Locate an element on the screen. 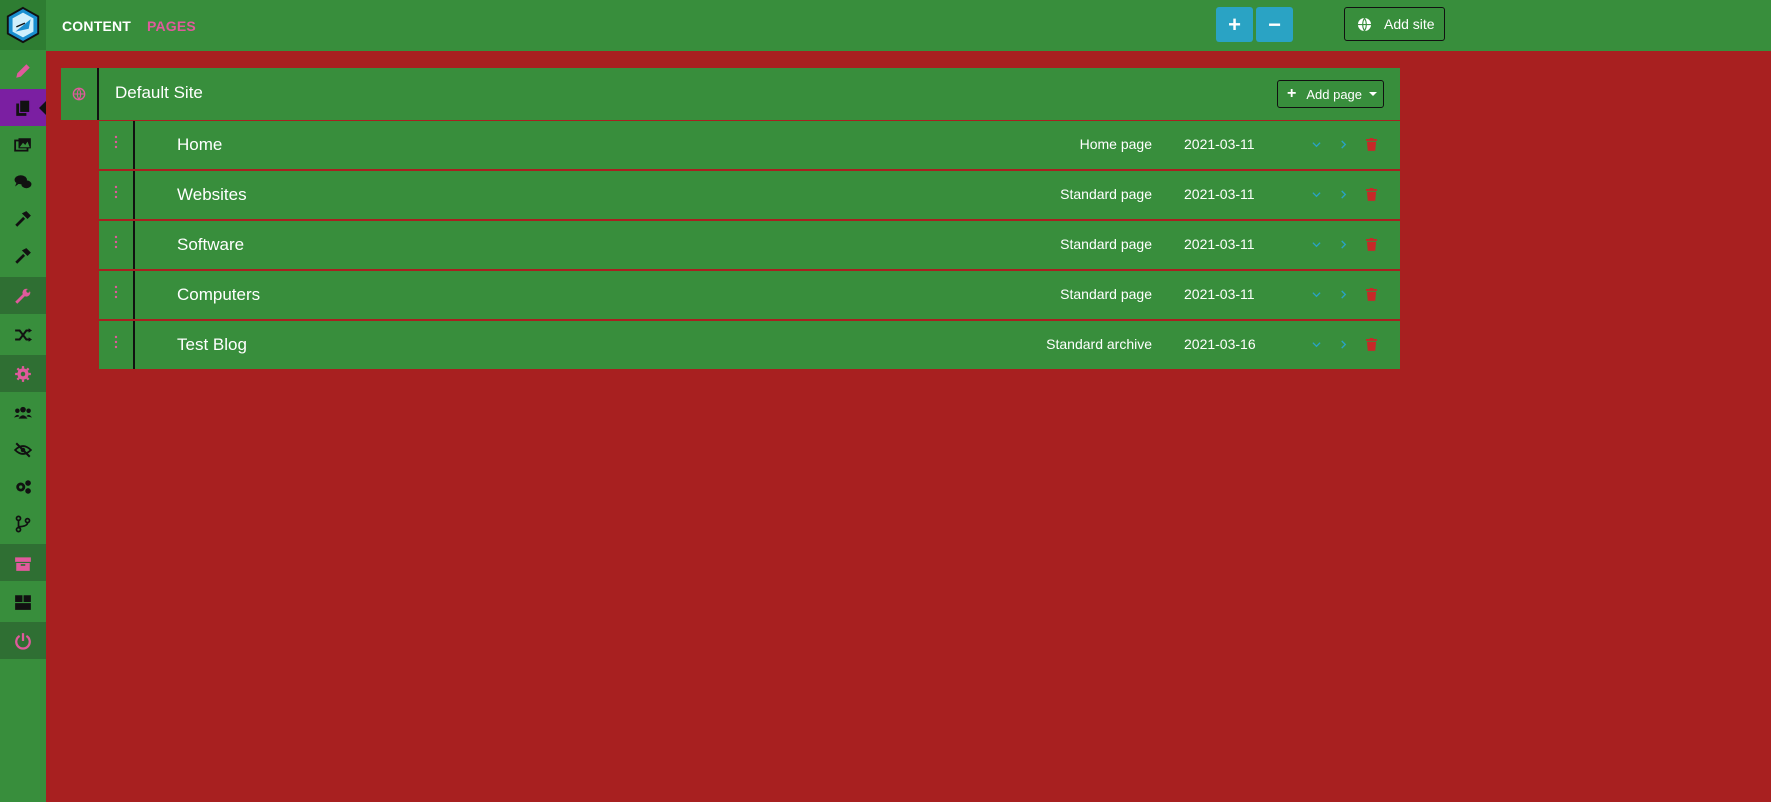 This screenshot has width=1771, height=802. sidebar-item-packages is located at coordinates (23, 601).